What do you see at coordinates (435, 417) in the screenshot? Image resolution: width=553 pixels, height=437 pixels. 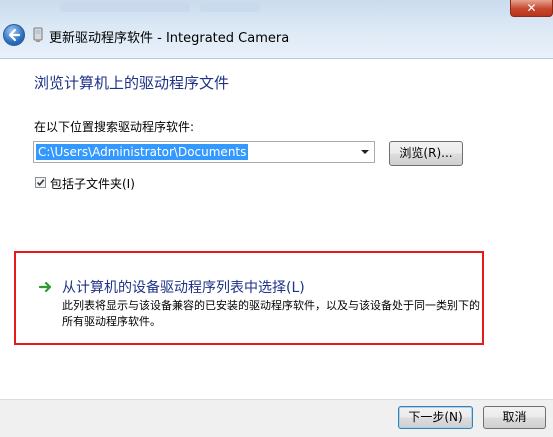 I see `next-button: 下一步(N)` at bounding box center [435, 417].